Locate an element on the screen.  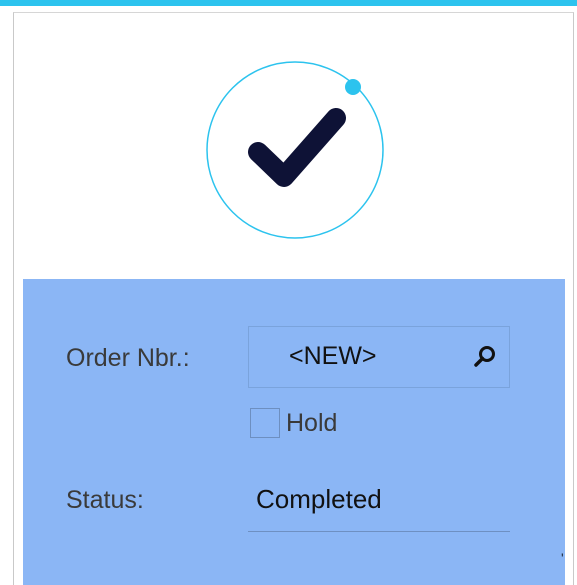
status-field: Completed is located at coordinates (379, 500).